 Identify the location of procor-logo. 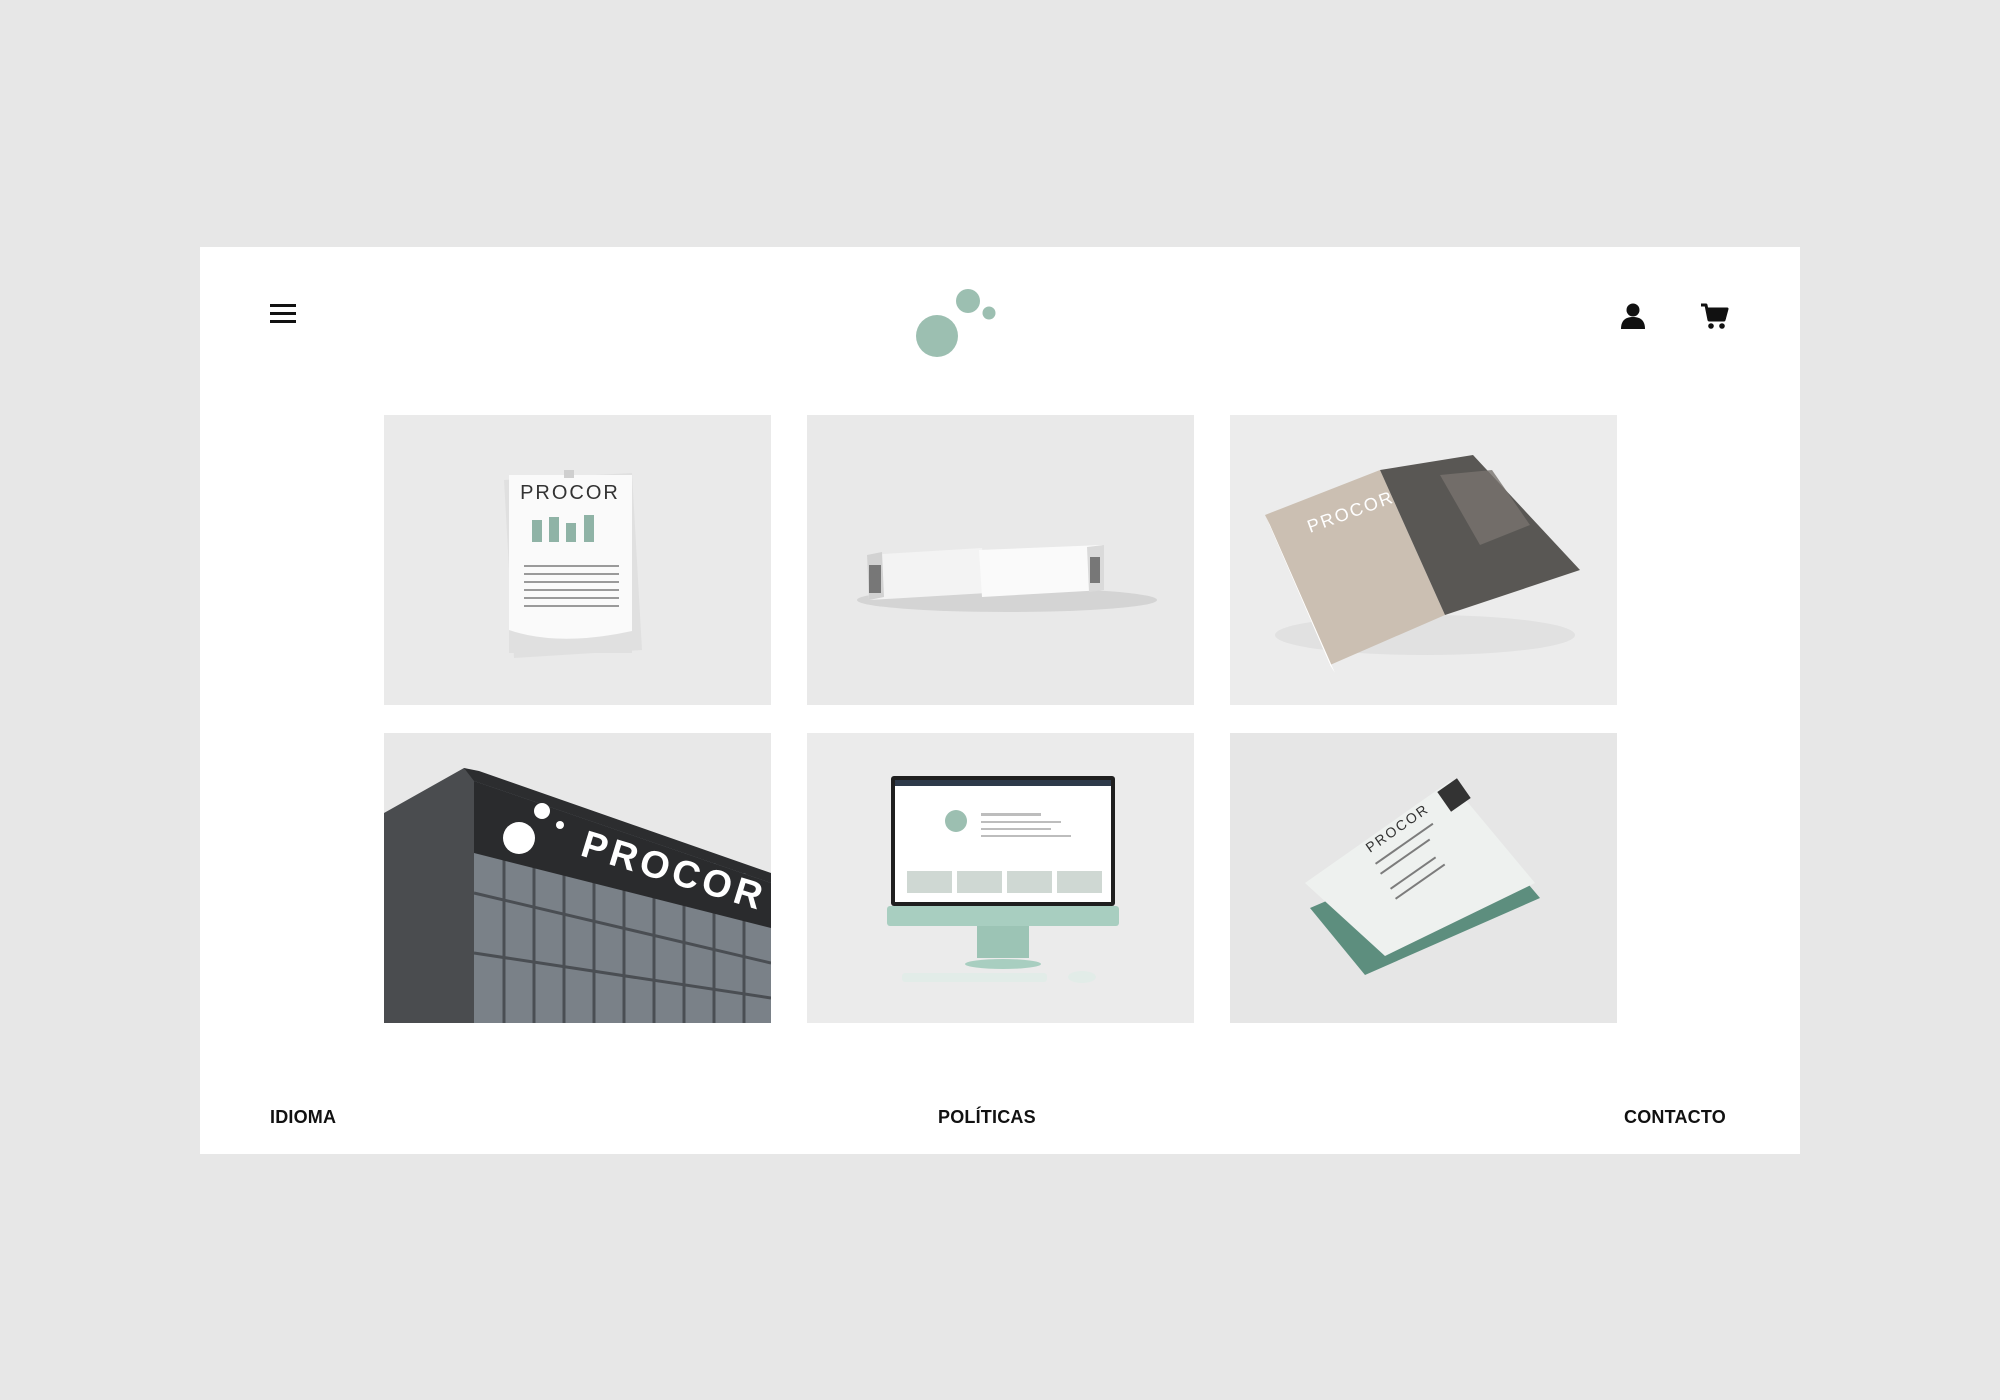
(956, 322).